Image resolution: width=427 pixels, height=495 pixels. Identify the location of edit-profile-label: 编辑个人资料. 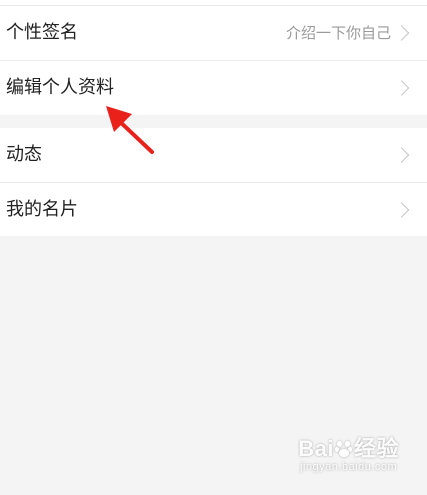
(60, 87).